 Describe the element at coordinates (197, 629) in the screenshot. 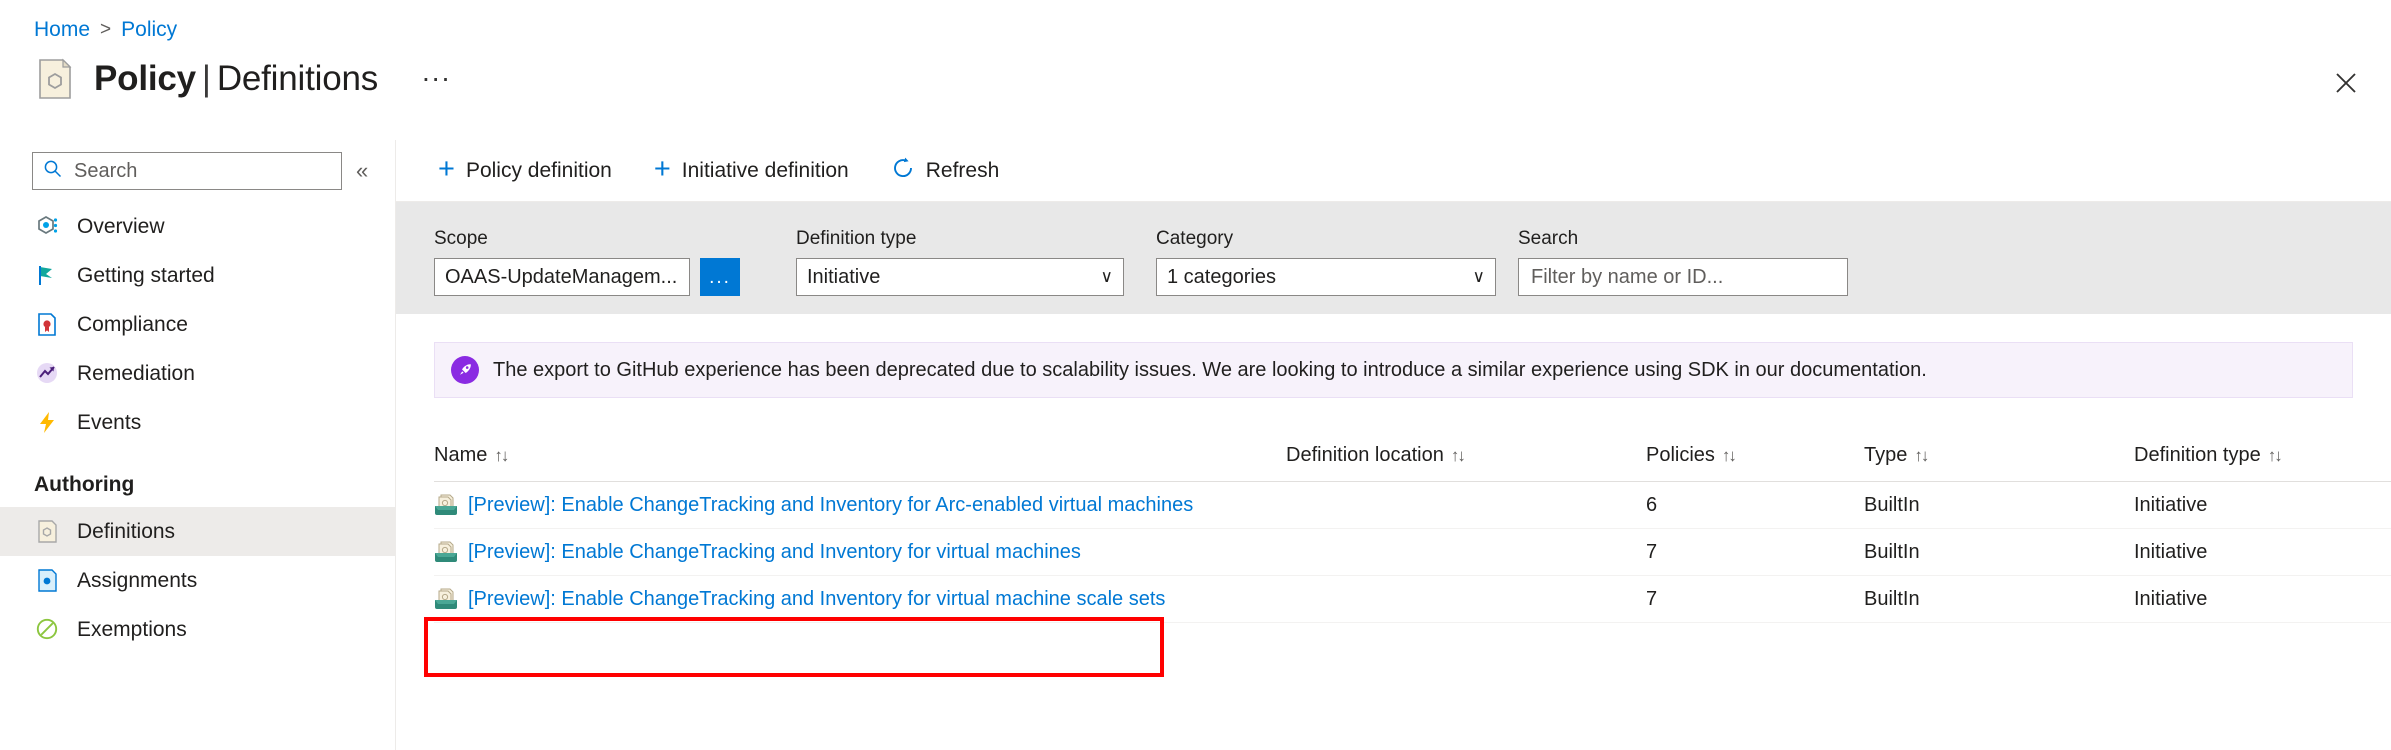

I see `sidebar-item-exemptions: Exemptions` at that location.